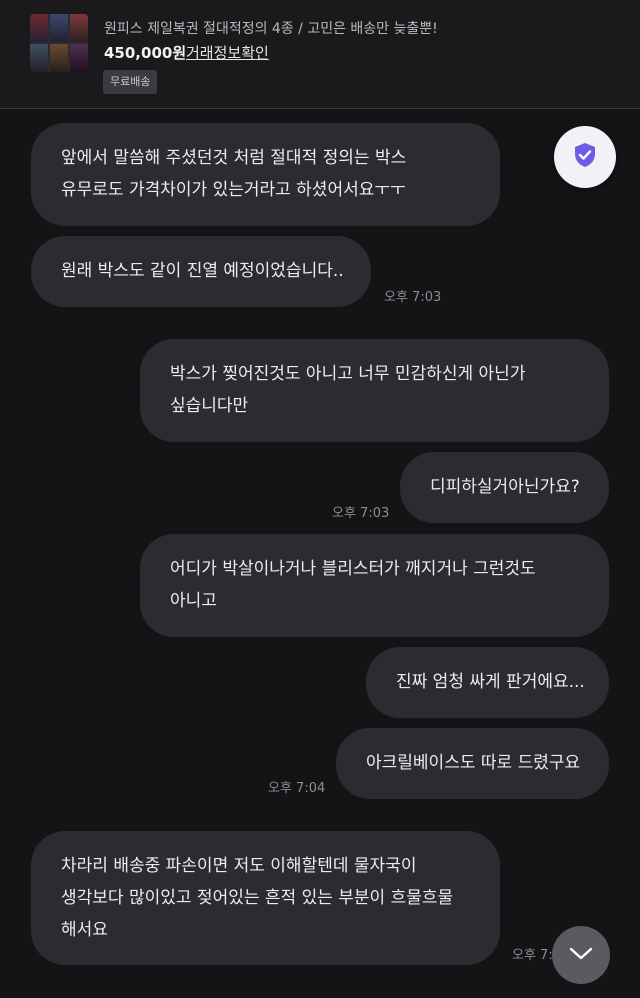  I want to click on scroll-to-bottom-button, so click(581, 955).